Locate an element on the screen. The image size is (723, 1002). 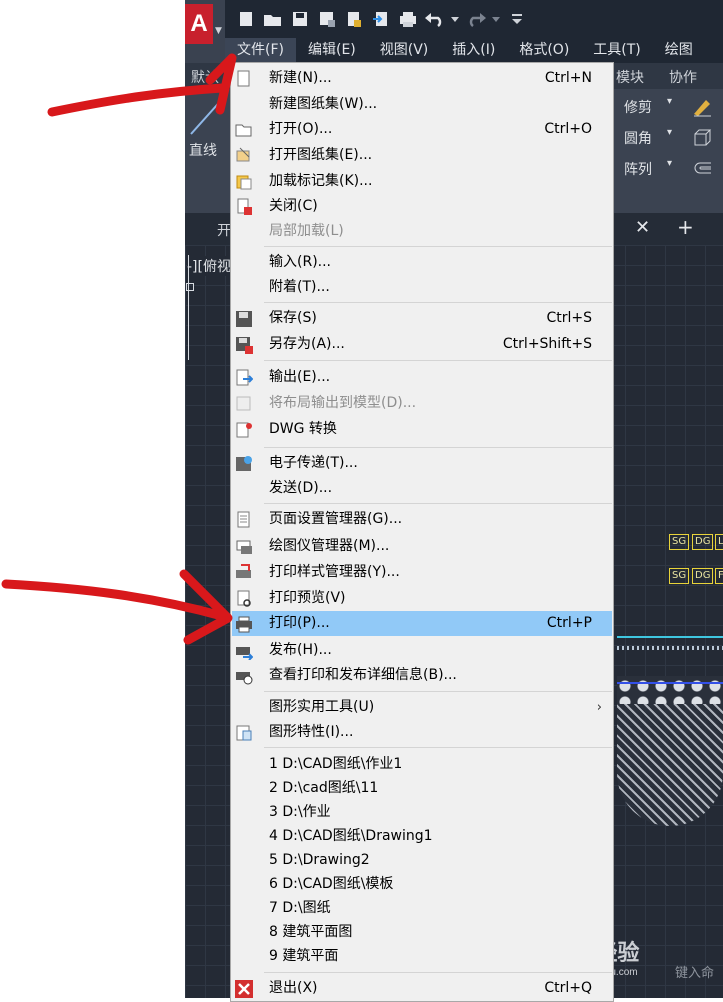
open-icon is located at coordinates (272, 18).